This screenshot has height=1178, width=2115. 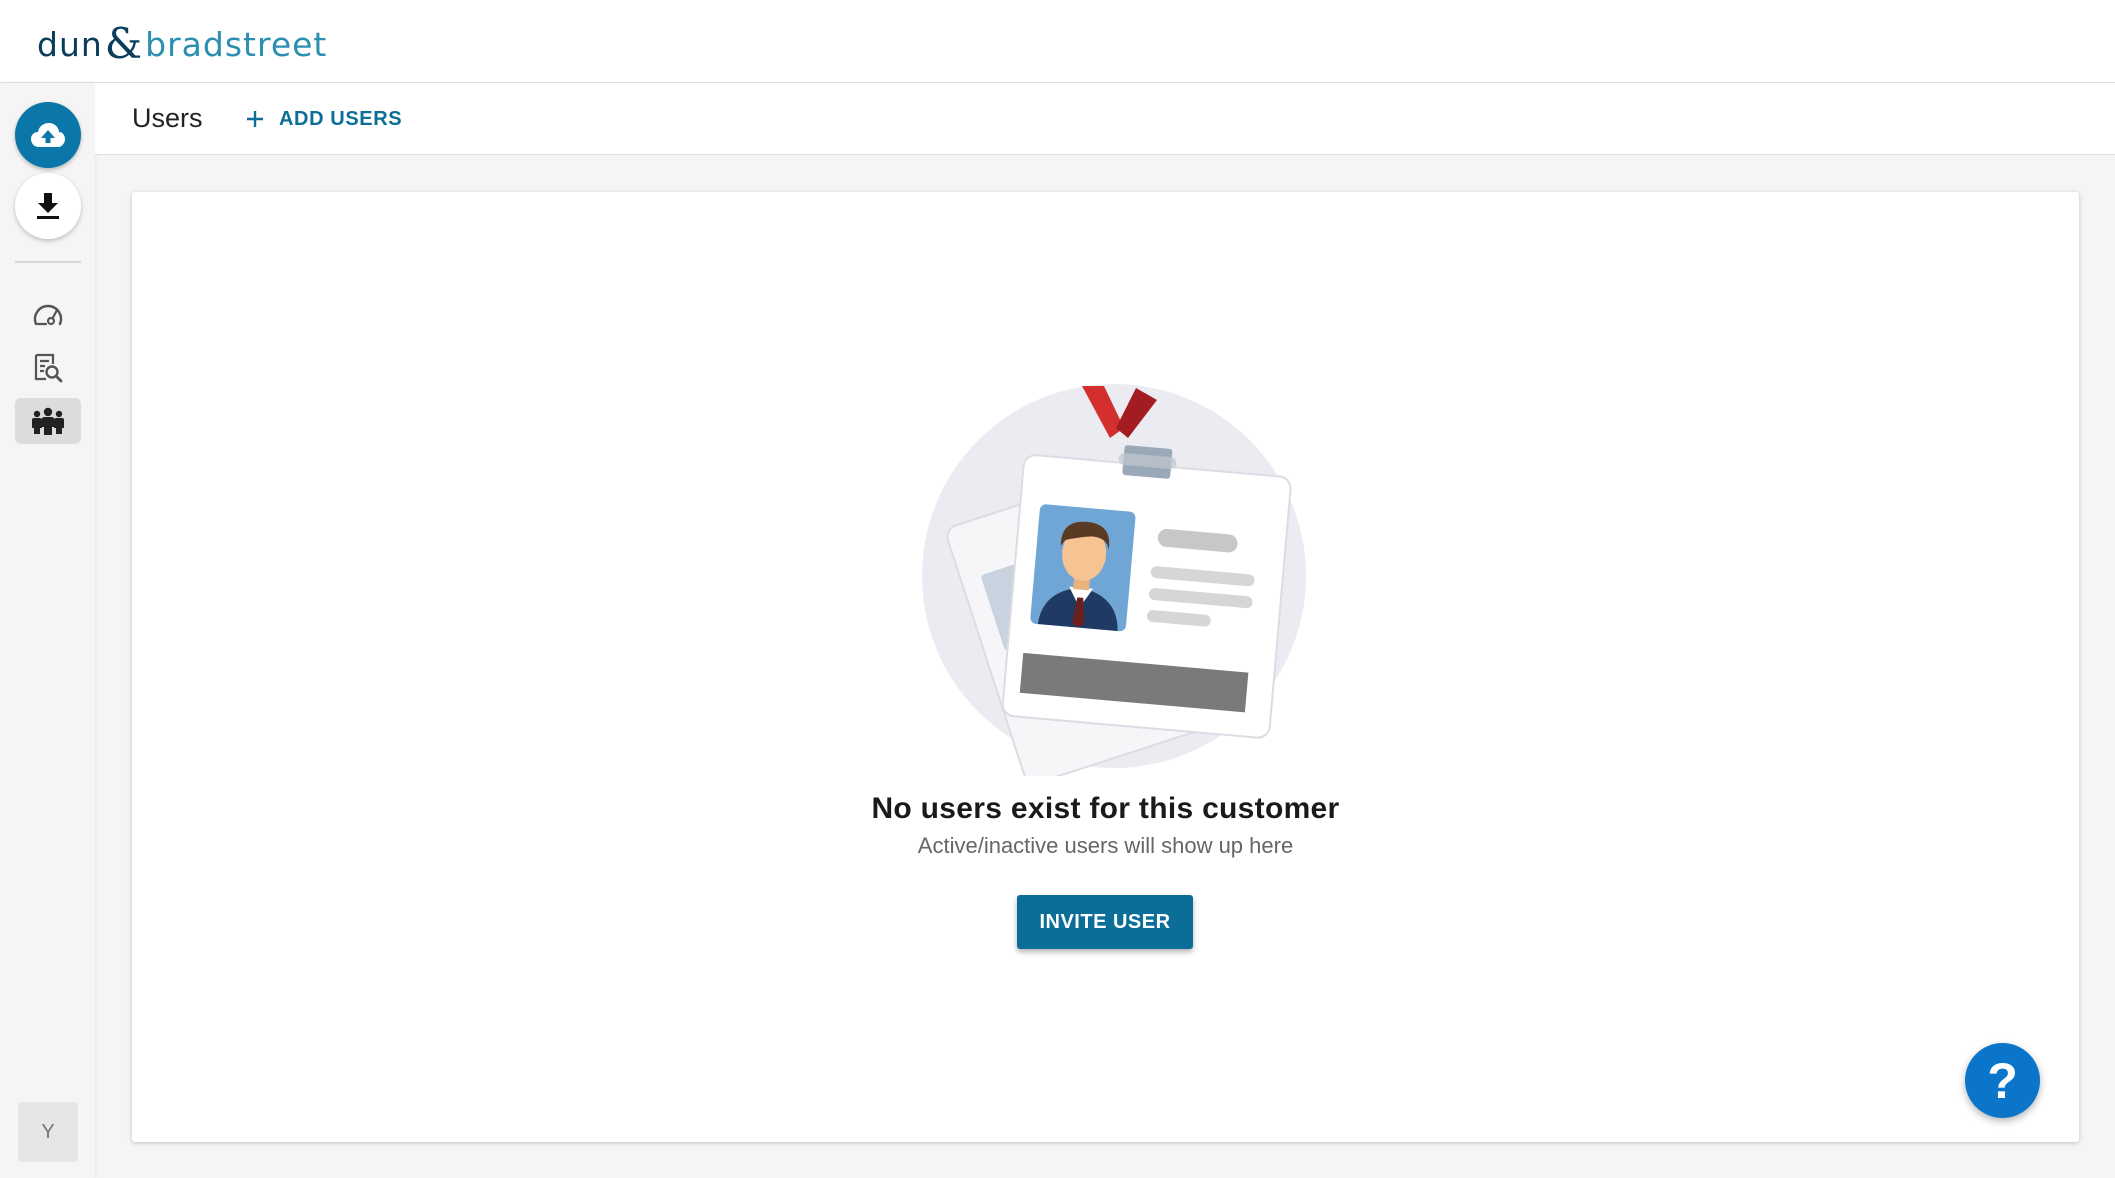 I want to click on brand-logo-part2: bradstreet, so click(x=236, y=44).